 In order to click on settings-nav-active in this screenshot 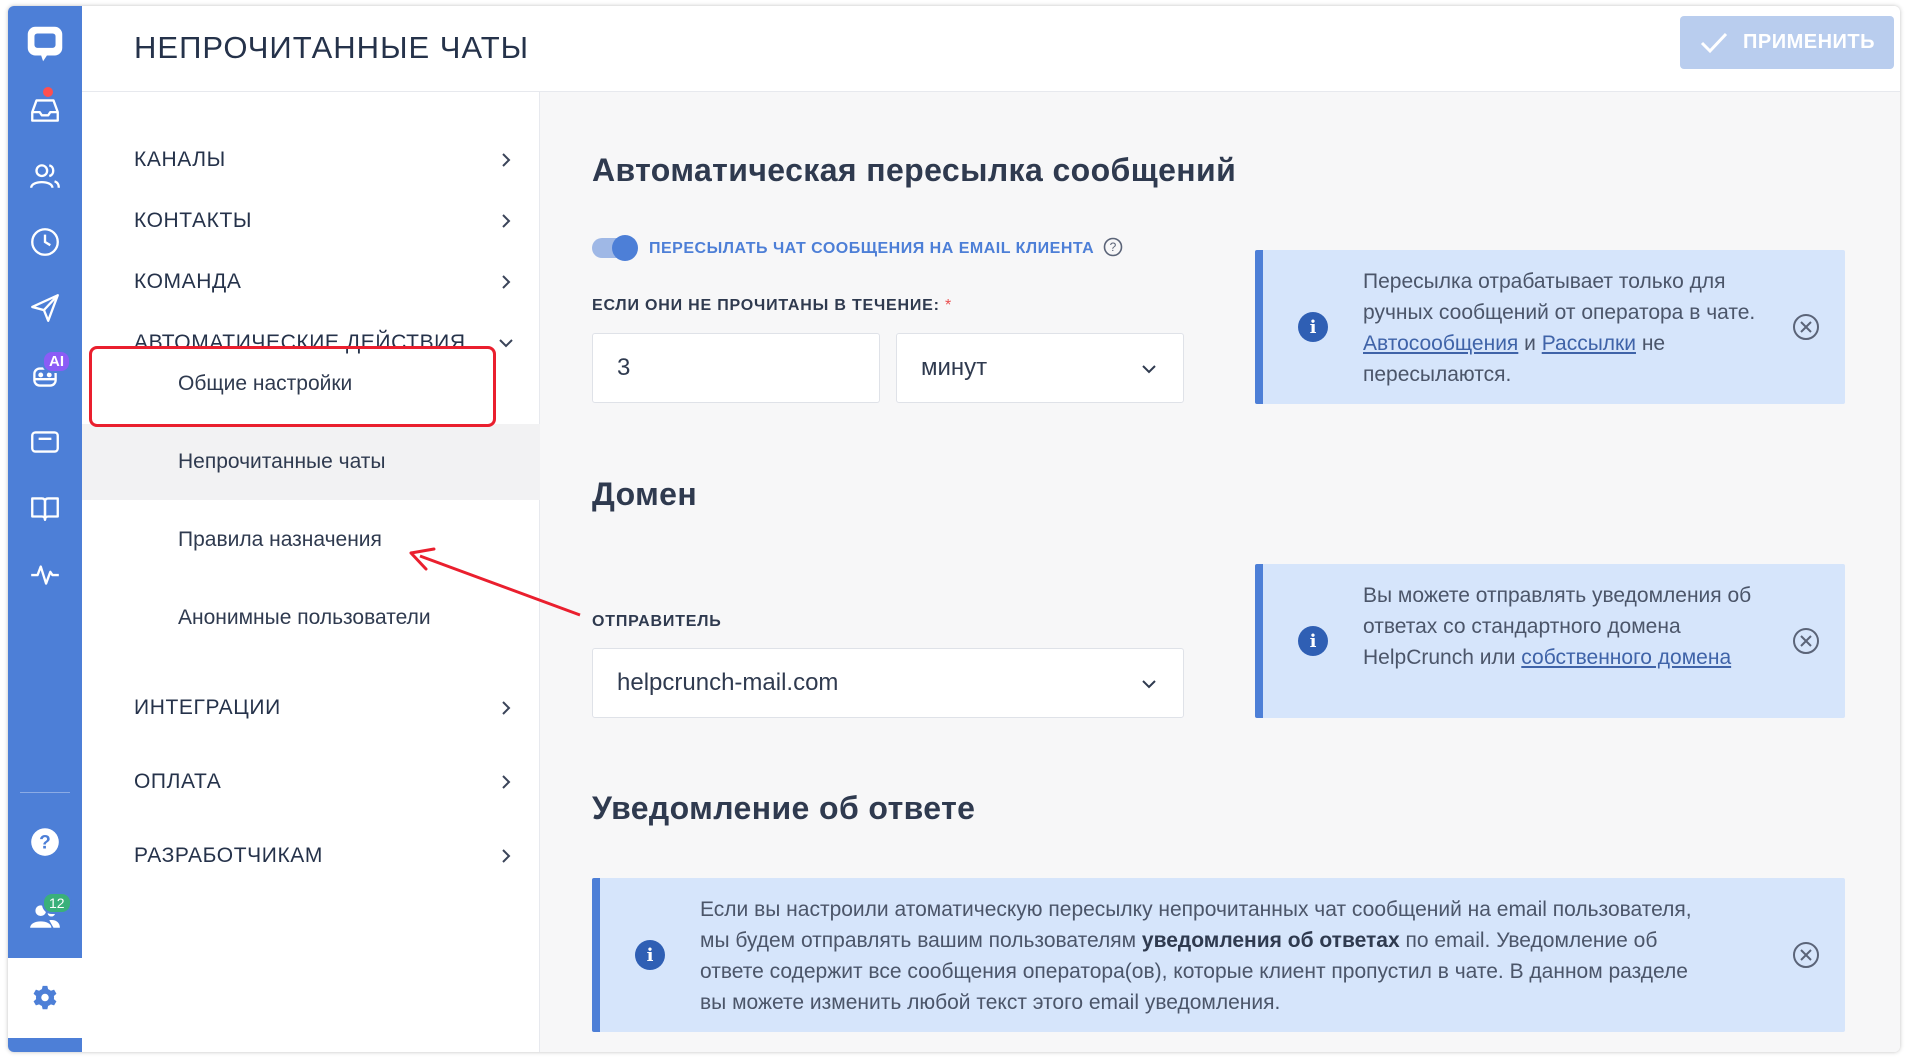, I will do `click(45, 998)`.